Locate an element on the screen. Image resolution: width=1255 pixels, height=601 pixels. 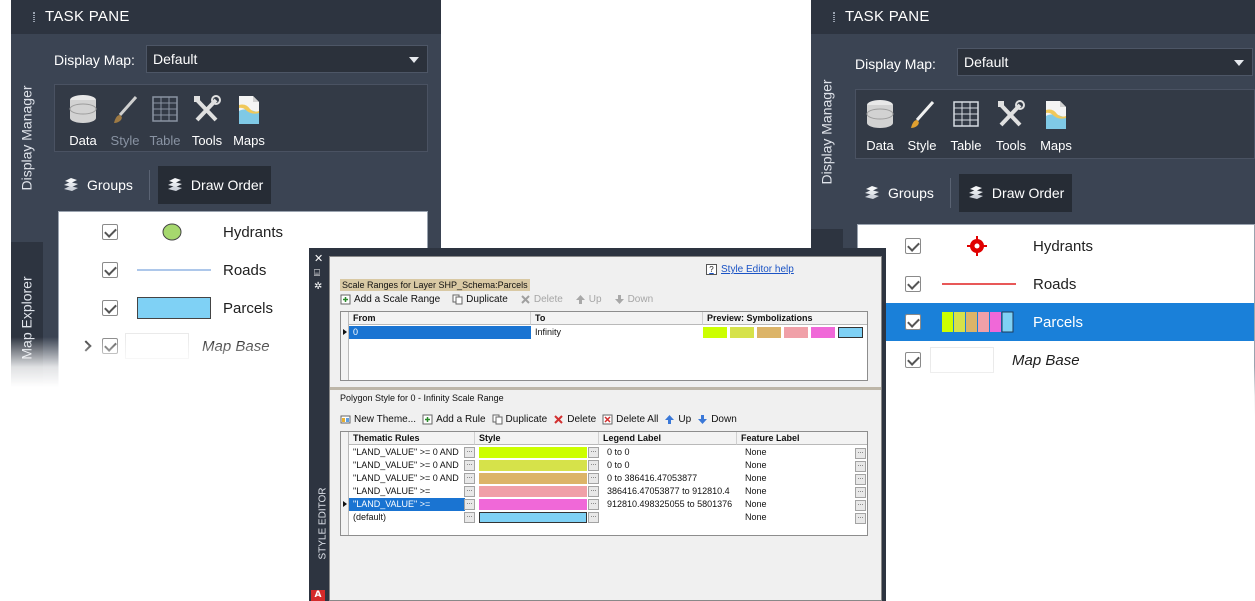
data-button-right: Data is located at coordinates (880, 125).